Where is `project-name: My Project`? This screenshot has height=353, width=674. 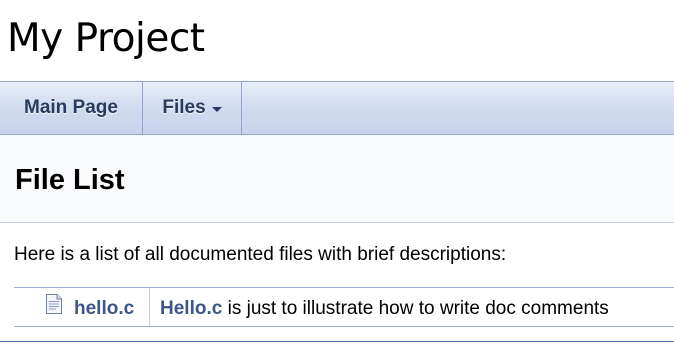
project-name: My Project is located at coordinates (106, 38).